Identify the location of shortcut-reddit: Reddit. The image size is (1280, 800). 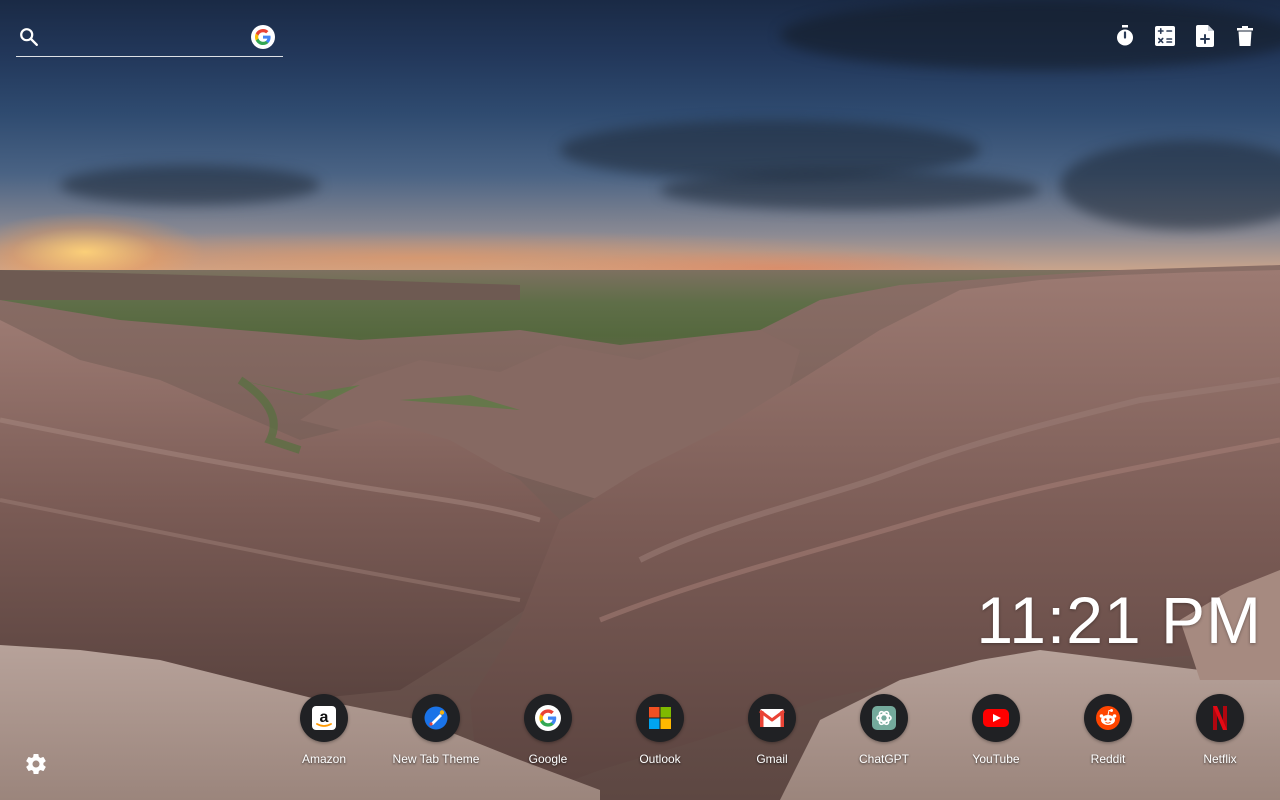
(1108, 730).